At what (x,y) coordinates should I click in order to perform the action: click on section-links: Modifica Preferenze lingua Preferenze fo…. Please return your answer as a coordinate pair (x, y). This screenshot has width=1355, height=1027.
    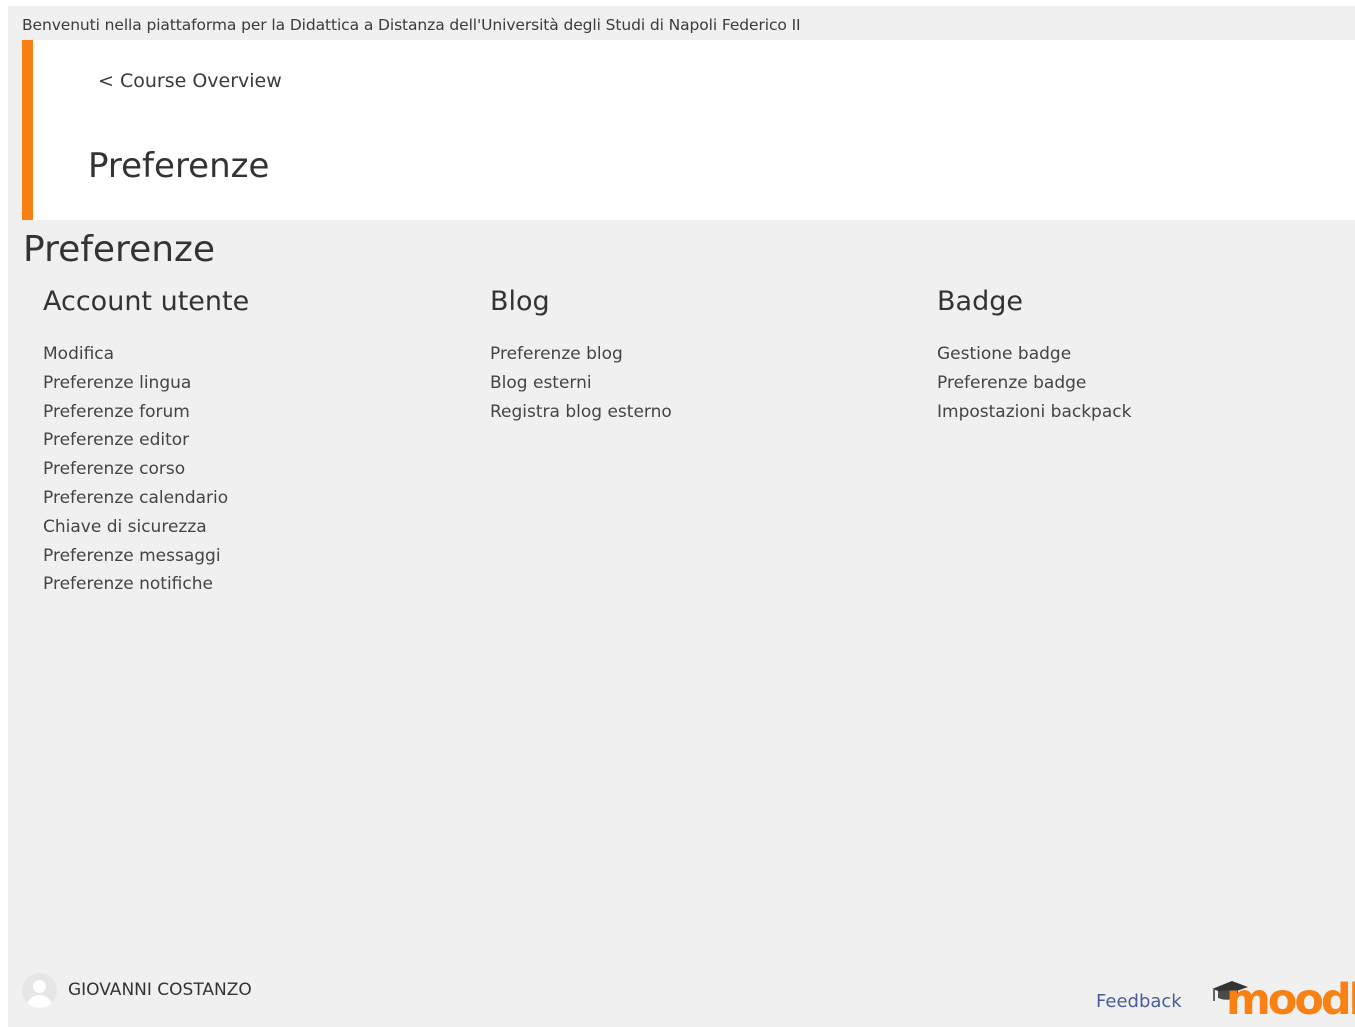
    Looking at the image, I should click on (253, 469).